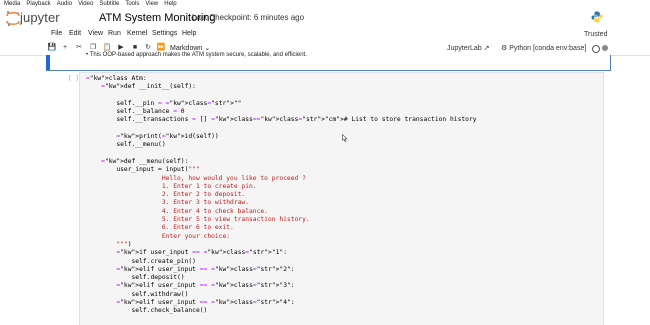 Image resolution: width=650 pixels, height=325 pixels. I want to click on jupyter-logo-icon, so click(13, 18).